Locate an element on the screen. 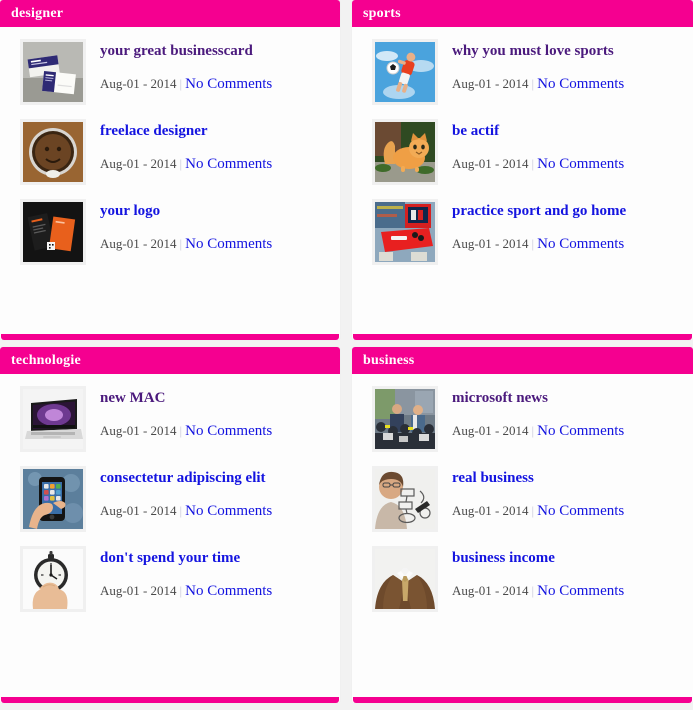  post-title-link: freelace designer is located at coordinates (215, 131).